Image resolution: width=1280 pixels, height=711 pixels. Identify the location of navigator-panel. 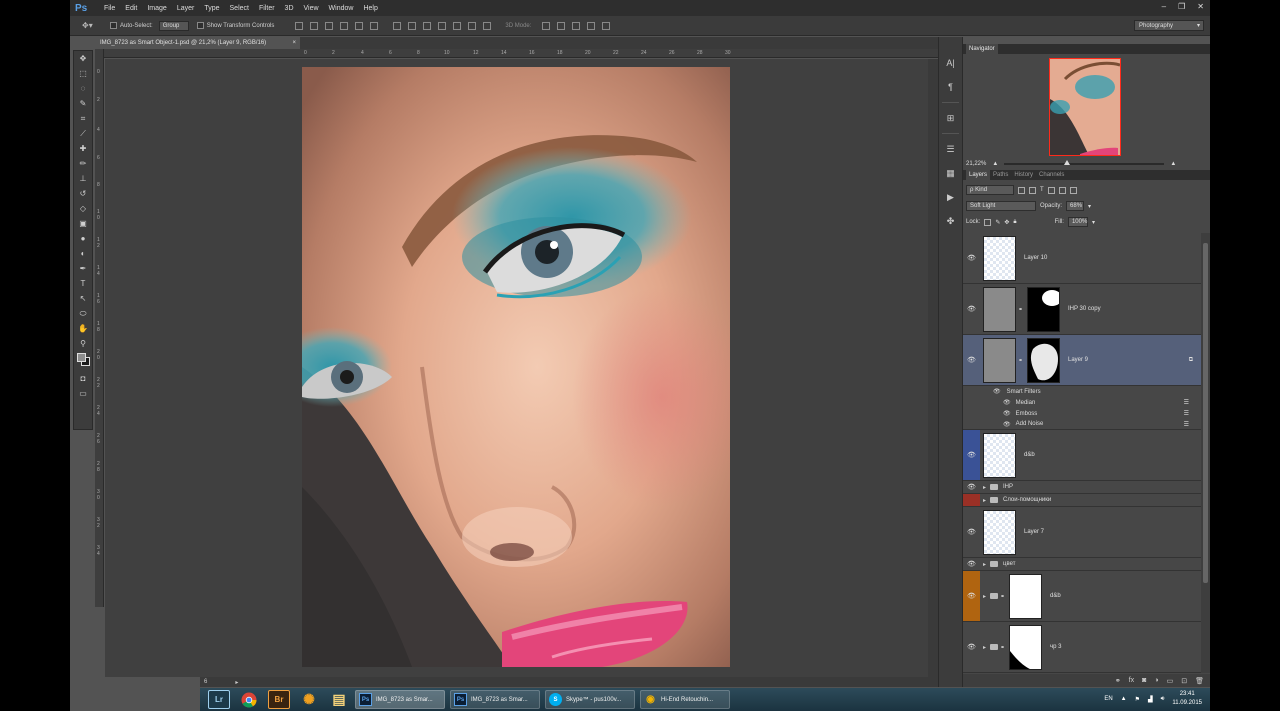
(1086, 106).